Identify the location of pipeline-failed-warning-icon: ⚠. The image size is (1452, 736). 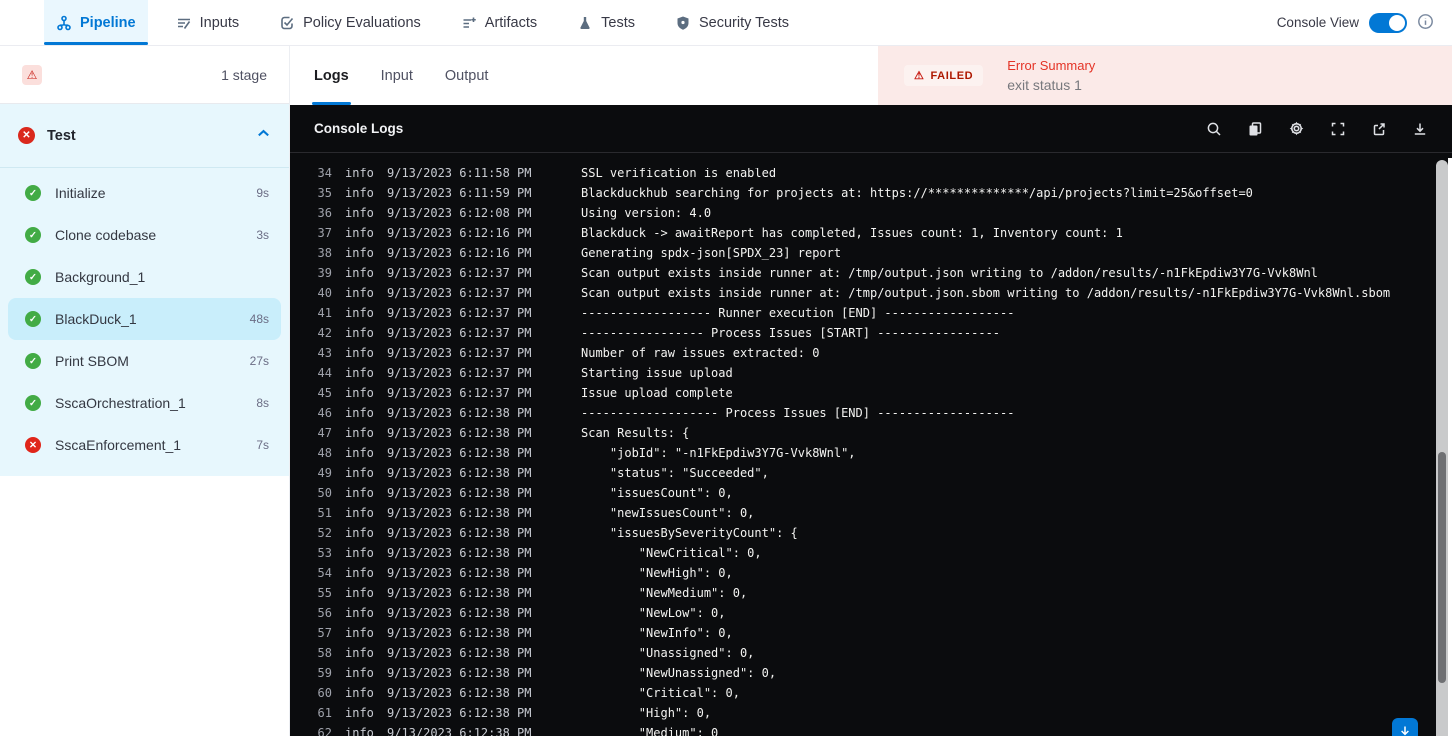
(32, 74).